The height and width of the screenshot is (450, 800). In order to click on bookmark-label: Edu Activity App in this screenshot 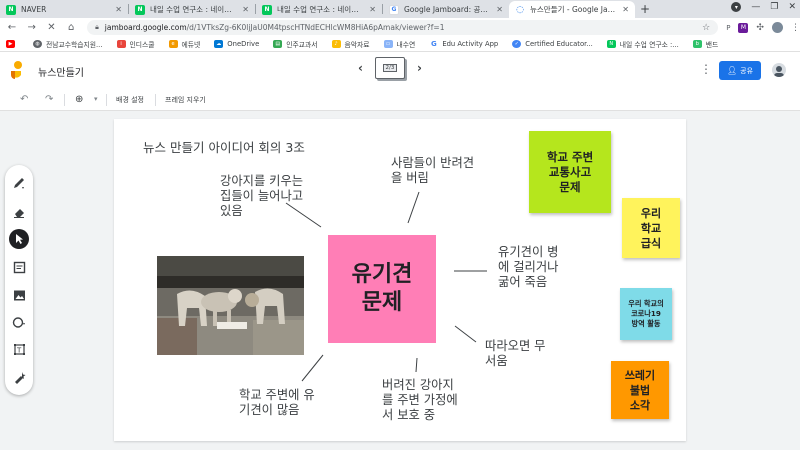, I will do `click(470, 44)`.